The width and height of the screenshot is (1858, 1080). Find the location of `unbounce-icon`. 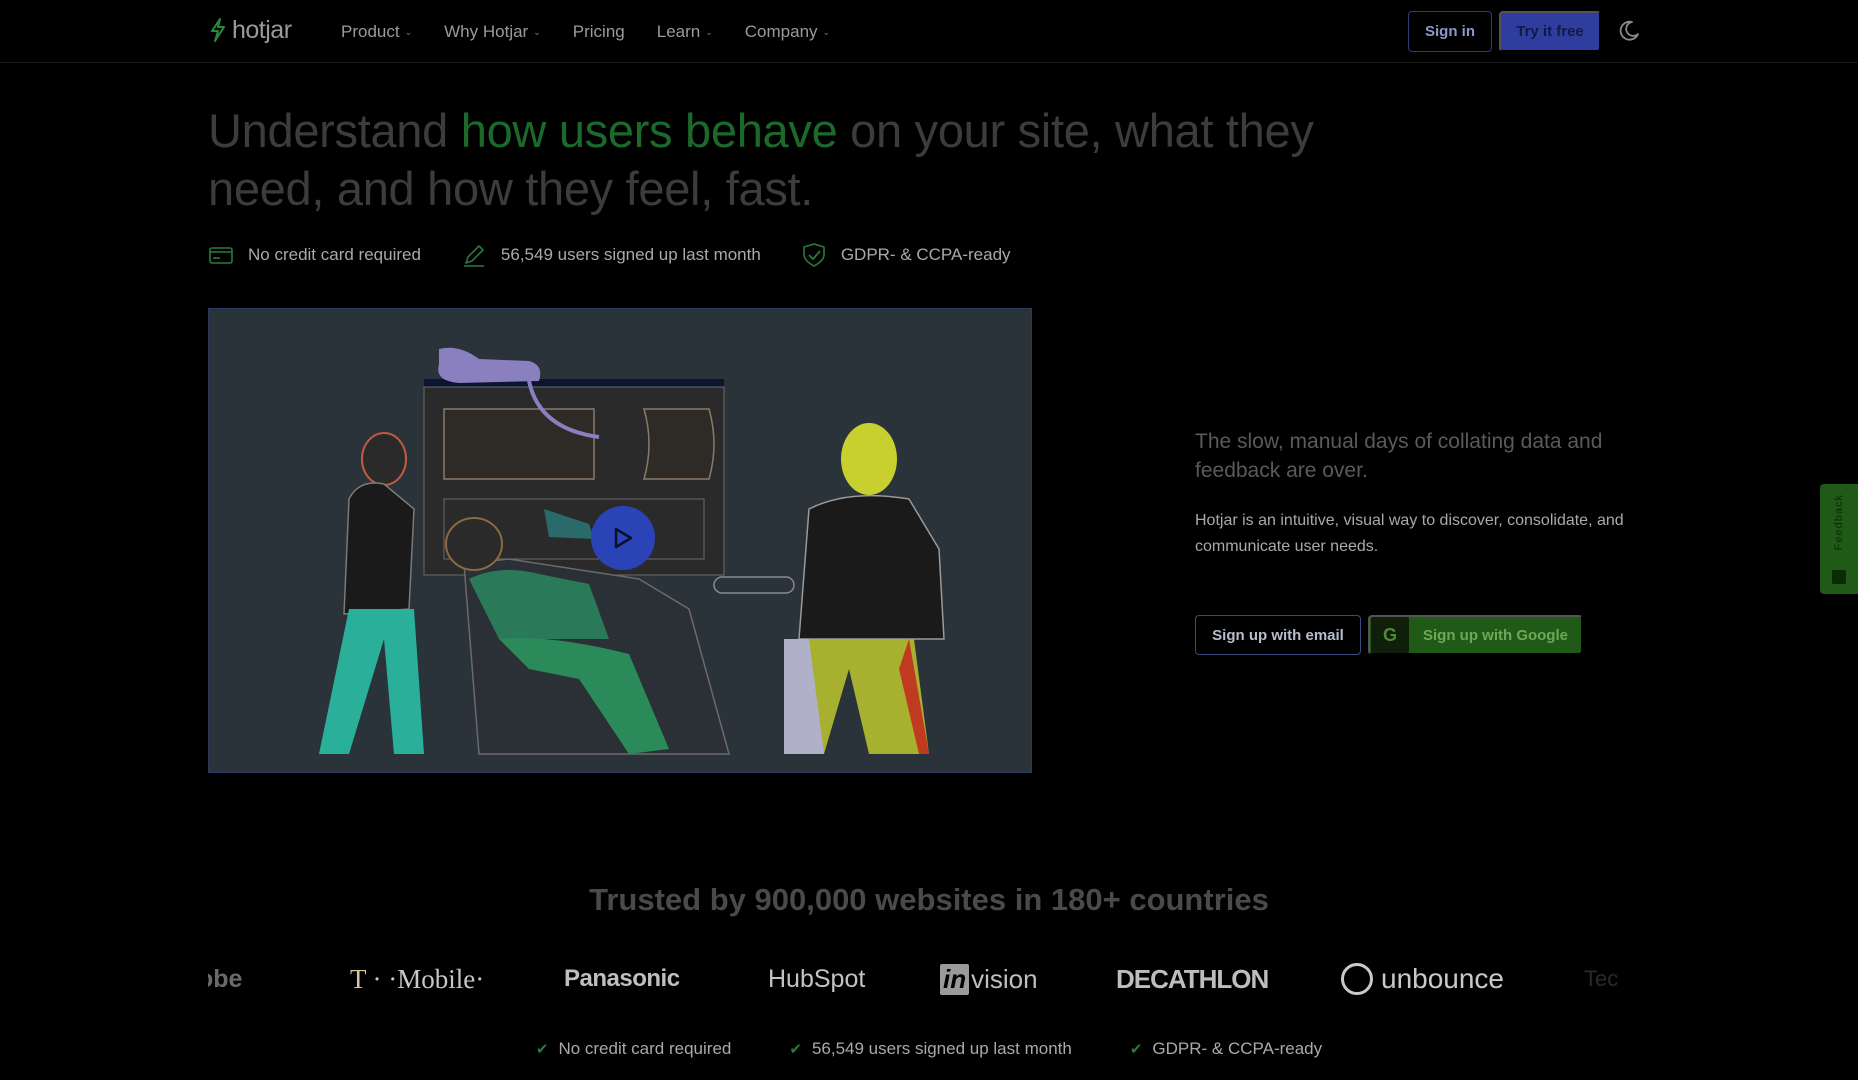

unbounce-icon is located at coordinates (1357, 979).